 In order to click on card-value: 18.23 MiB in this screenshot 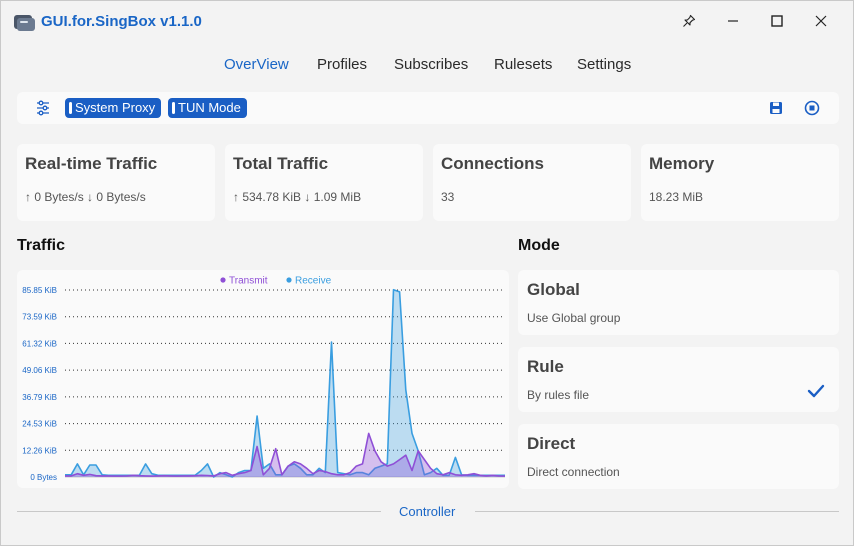, I will do `click(676, 197)`.